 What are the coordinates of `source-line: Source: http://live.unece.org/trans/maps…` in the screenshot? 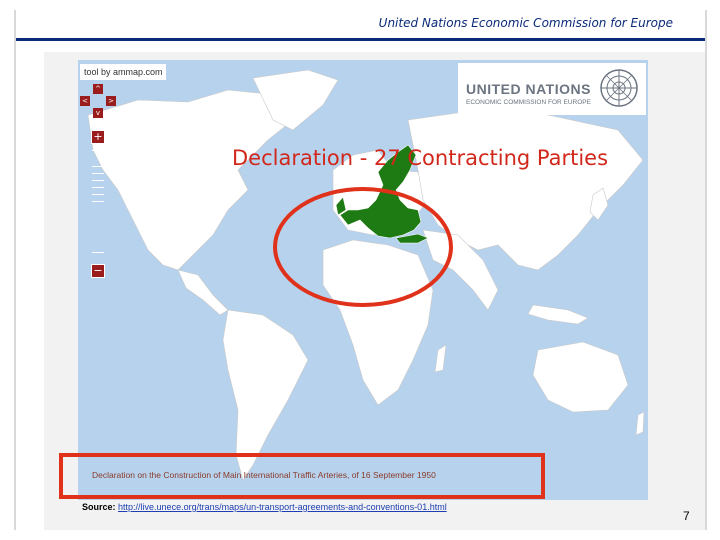 It's located at (264, 507).